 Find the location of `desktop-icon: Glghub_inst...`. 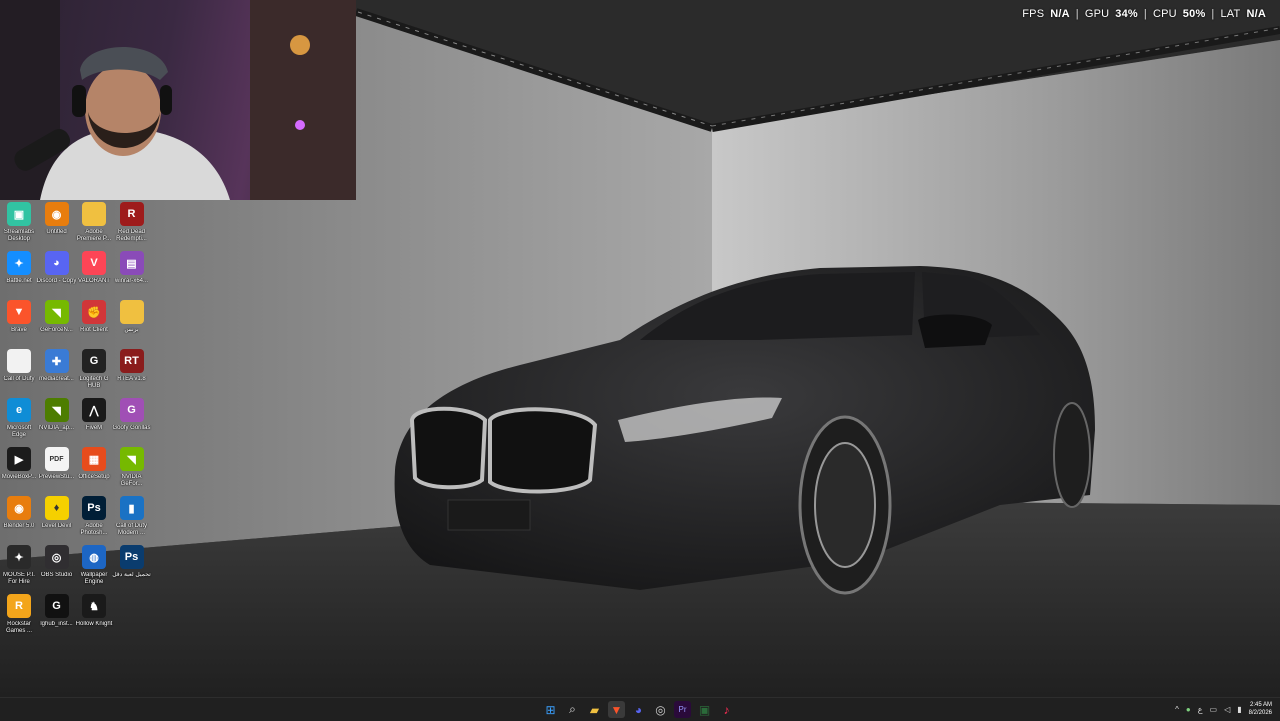

desktop-icon: Glghub_inst... is located at coordinates (57, 616).